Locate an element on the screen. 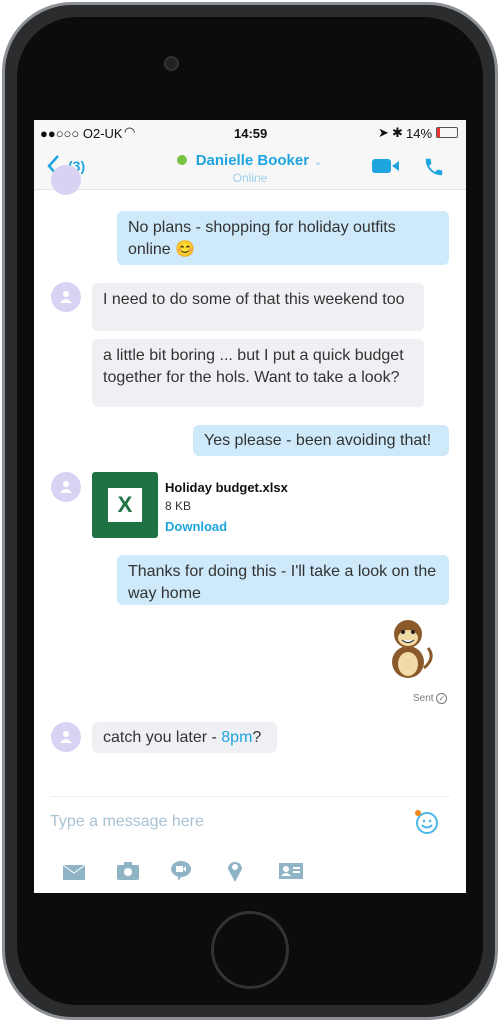 The width and height of the screenshot is (500, 1022). excel-file-icon: X is located at coordinates (125, 505).